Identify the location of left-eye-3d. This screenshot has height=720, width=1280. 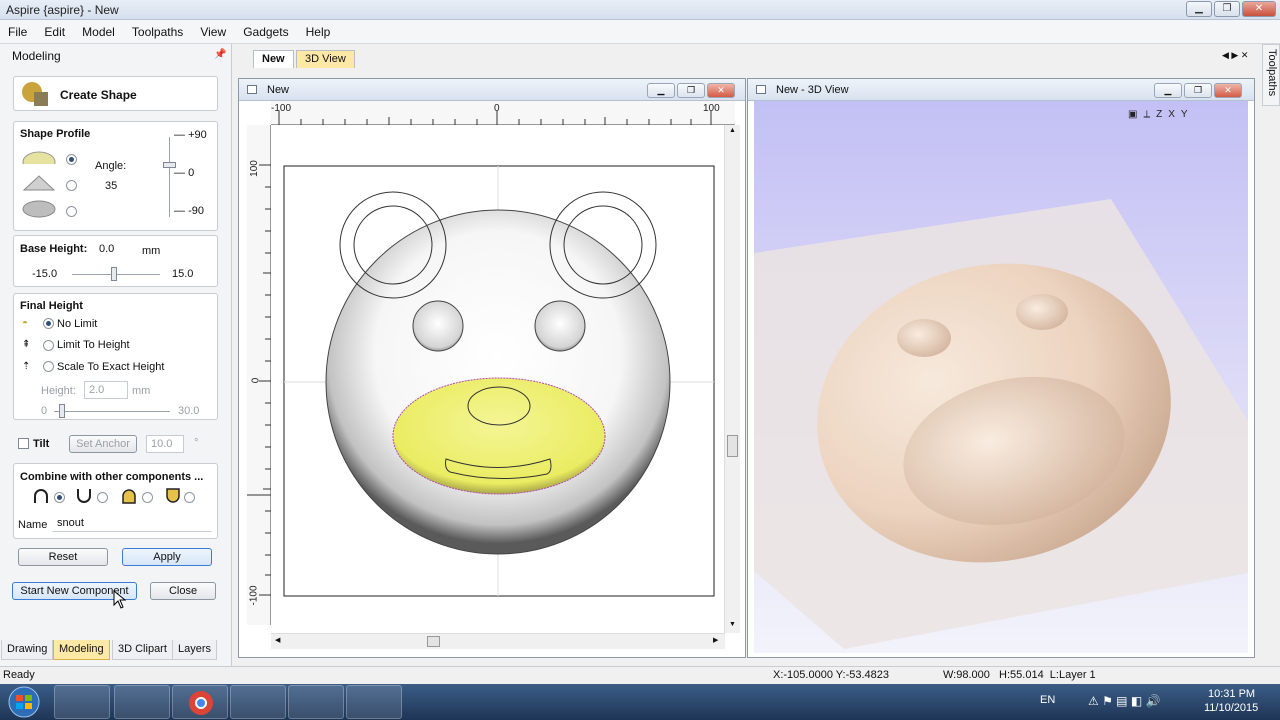
(924, 338).